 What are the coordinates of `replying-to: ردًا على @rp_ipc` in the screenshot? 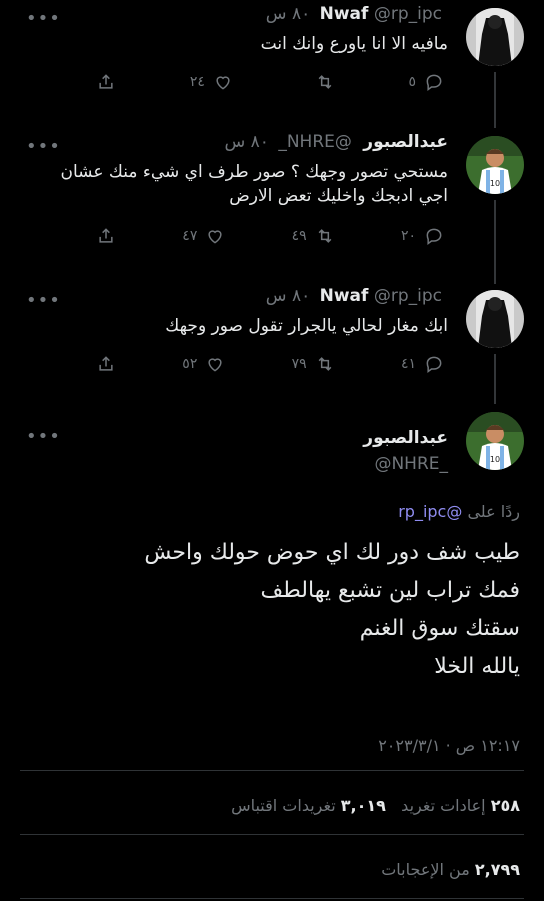 It's located at (459, 511).